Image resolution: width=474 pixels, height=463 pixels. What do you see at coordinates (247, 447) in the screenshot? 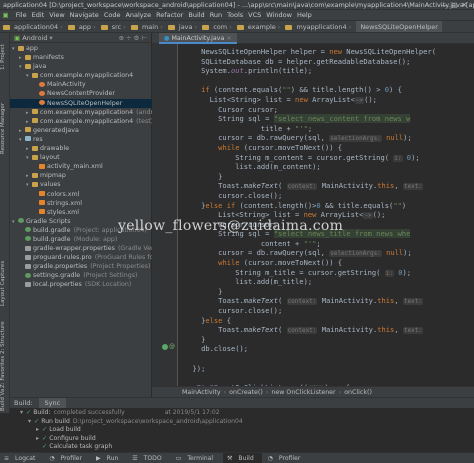
I see `build-row: ✓ Calculate task graph` at bounding box center [247, 447].